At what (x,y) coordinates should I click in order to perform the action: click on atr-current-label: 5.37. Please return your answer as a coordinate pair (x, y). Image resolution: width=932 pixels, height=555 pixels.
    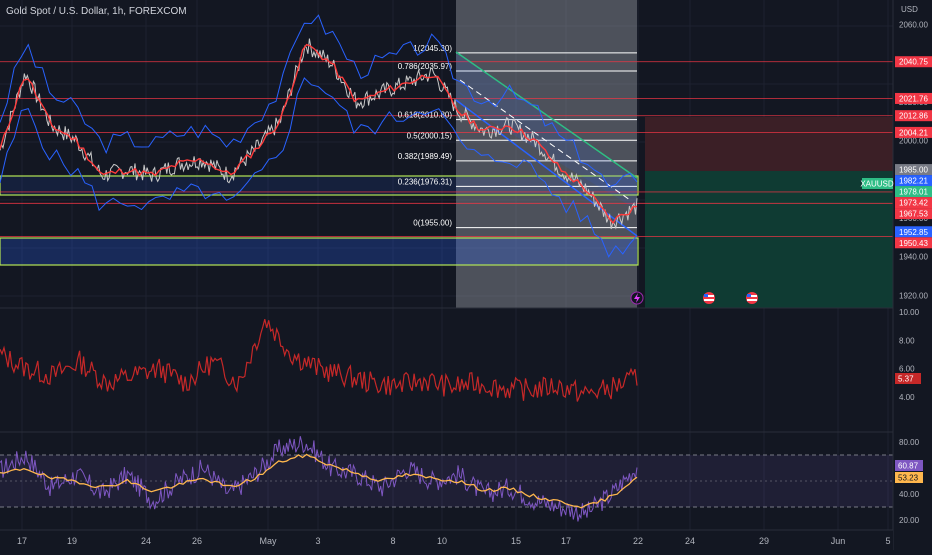
    Looking at the image, I should click on (906, 379).